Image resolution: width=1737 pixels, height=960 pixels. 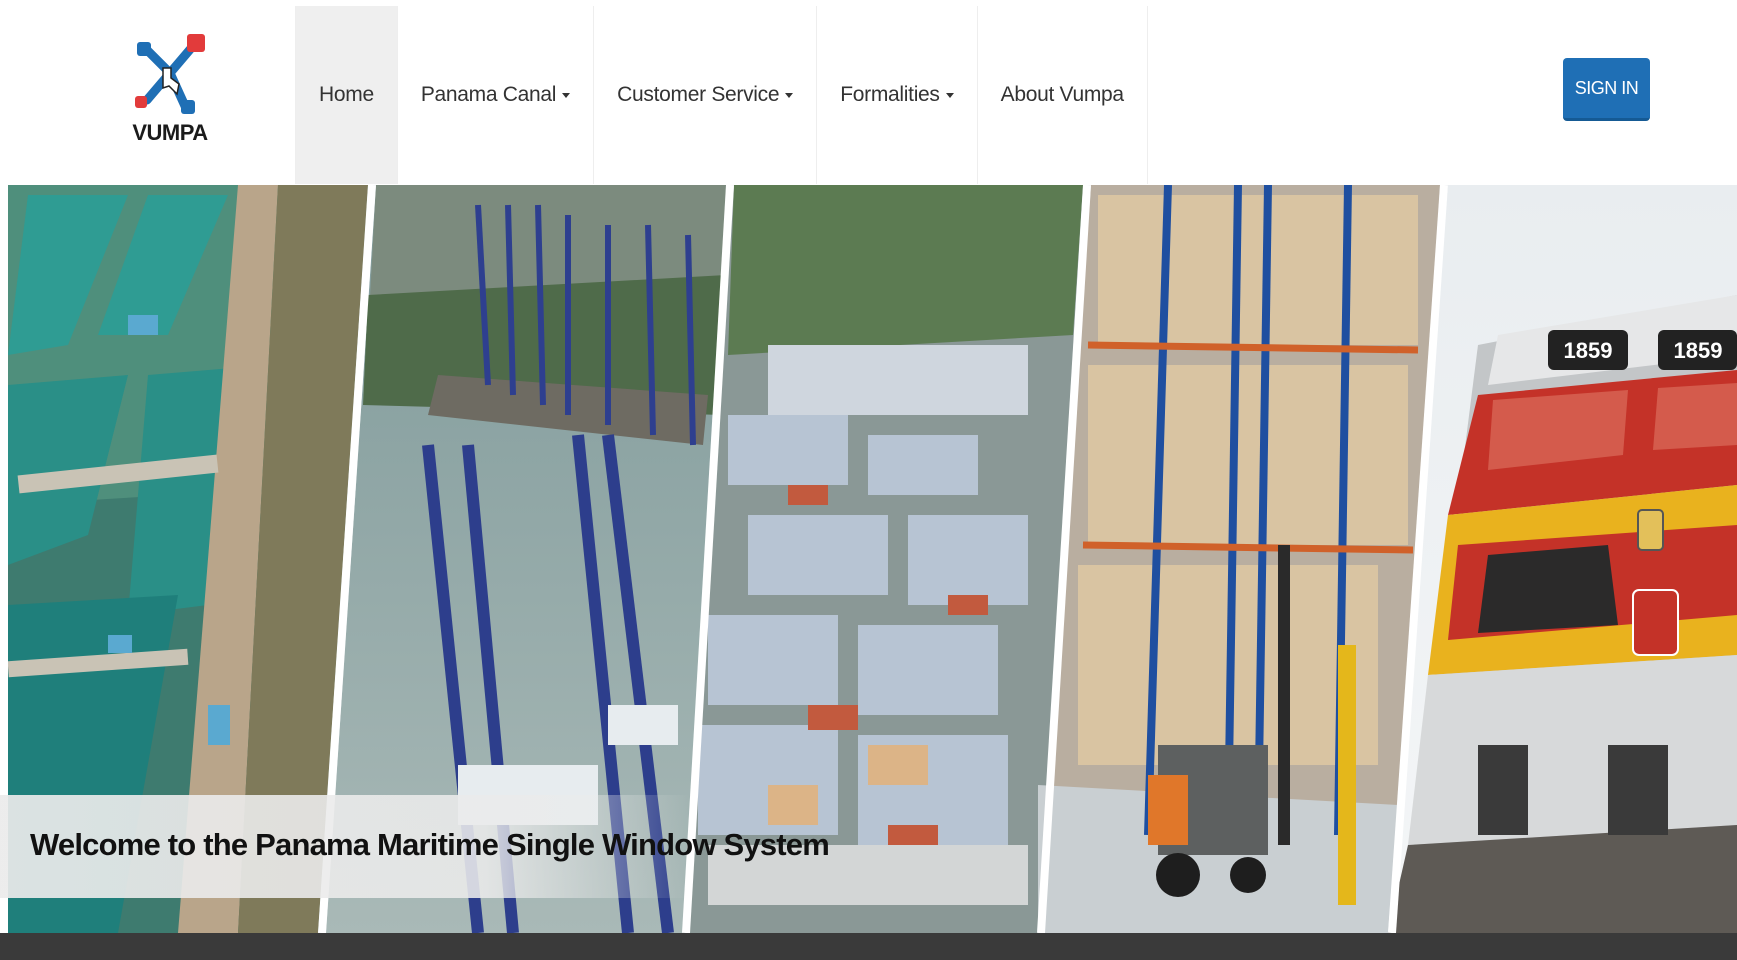 What do you see at coordinates (1588, 350) in the screenshot?
I see `locomotive-number-left: 1859` at bounding box center [1588, 350].